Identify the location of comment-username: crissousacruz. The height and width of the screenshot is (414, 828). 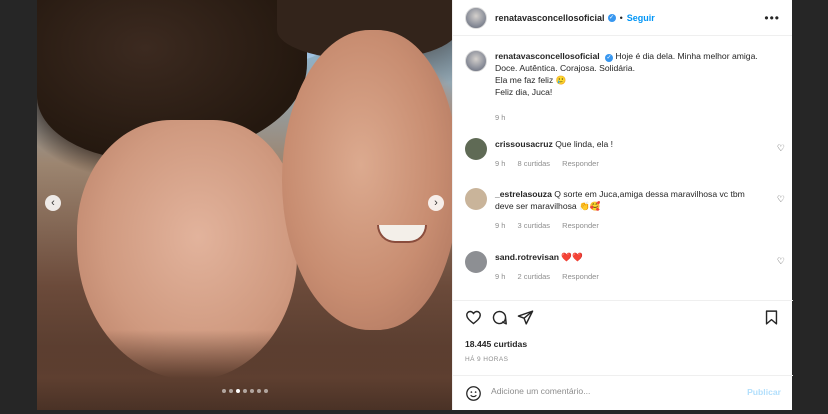
(524, 144).